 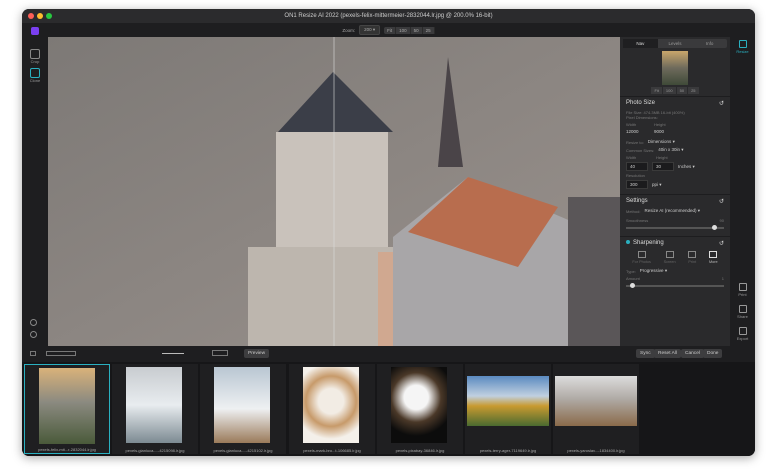 What do you see at coordinates (67, 409) in the screenshot?
I see `filmstrip-item: pexels-felix-mit...r-2832044.lr.jpg` at bounding box center [67, 409].